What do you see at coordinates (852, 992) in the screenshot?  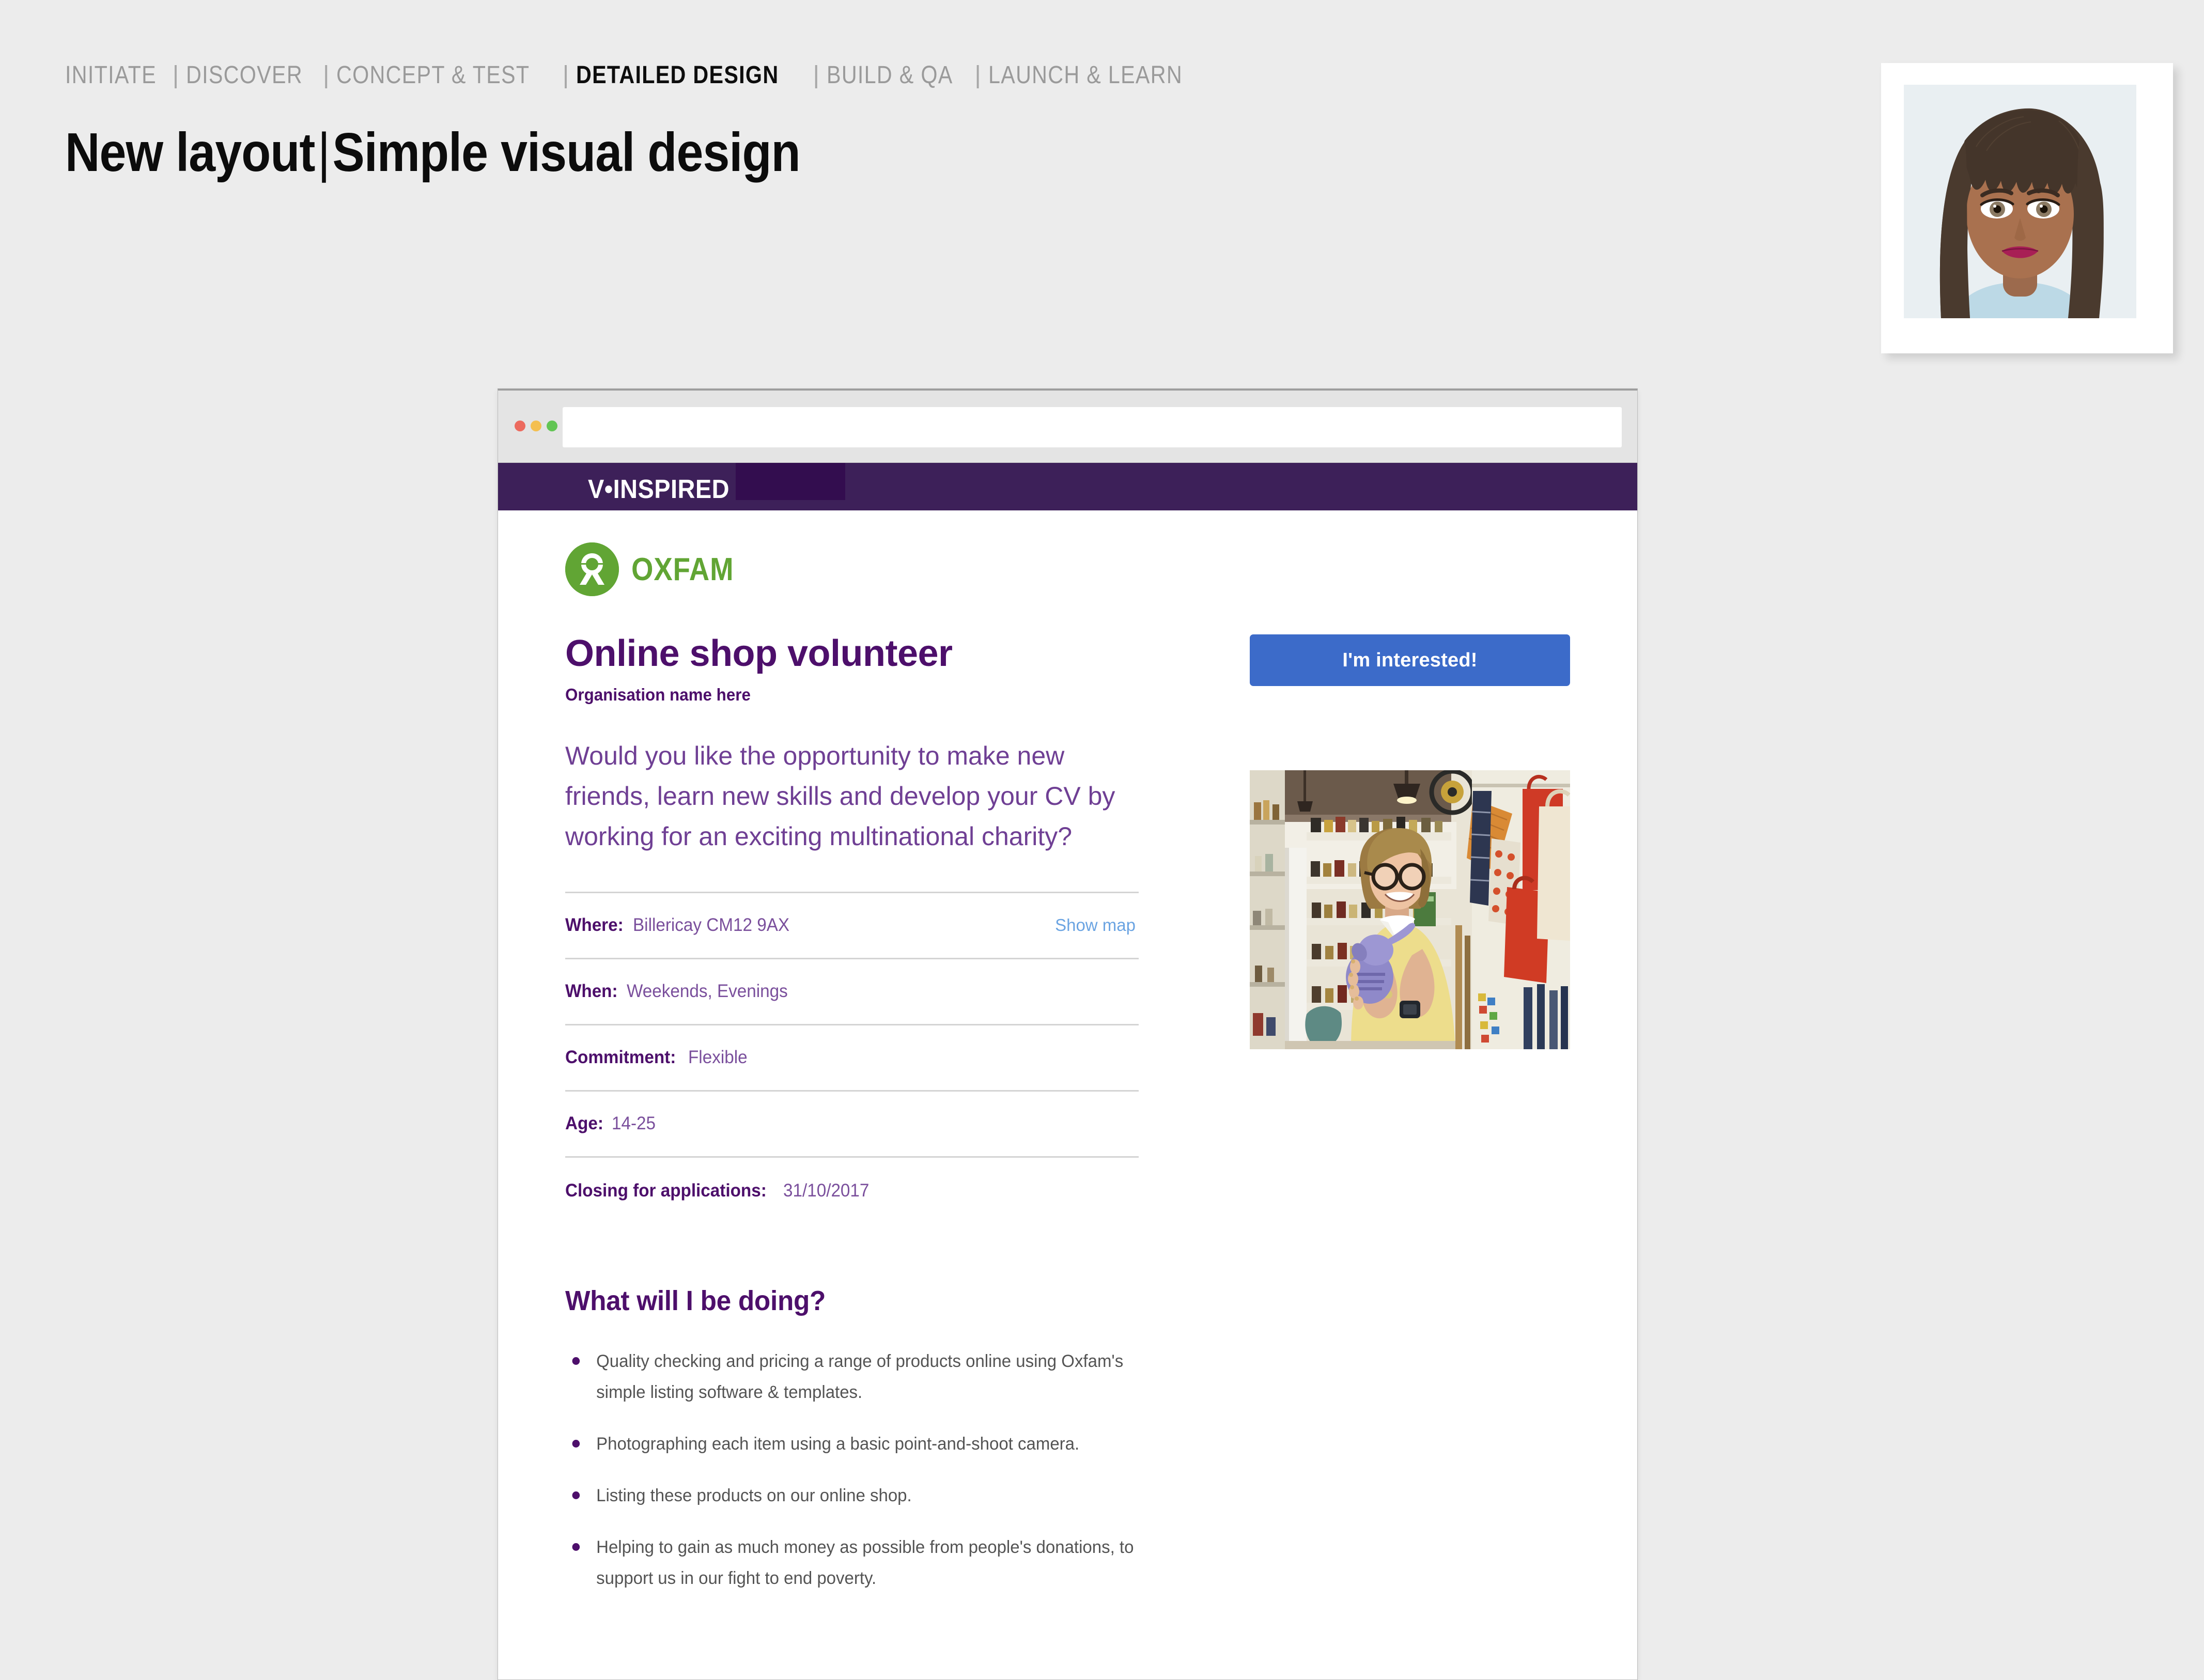 I see `detail-row-when: When: Weekends, Evenings` at bounding box center [852, 992].